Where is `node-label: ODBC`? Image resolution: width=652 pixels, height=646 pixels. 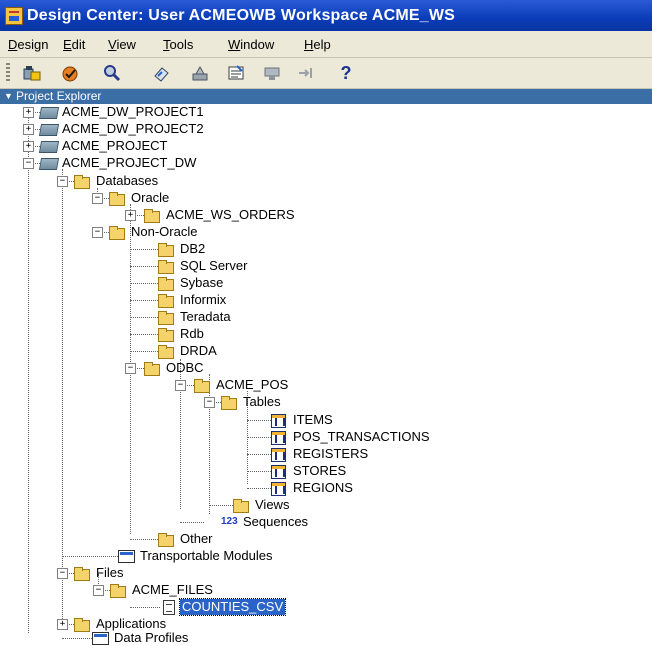
node-label: ODBC is located at coordinates (185, 367).